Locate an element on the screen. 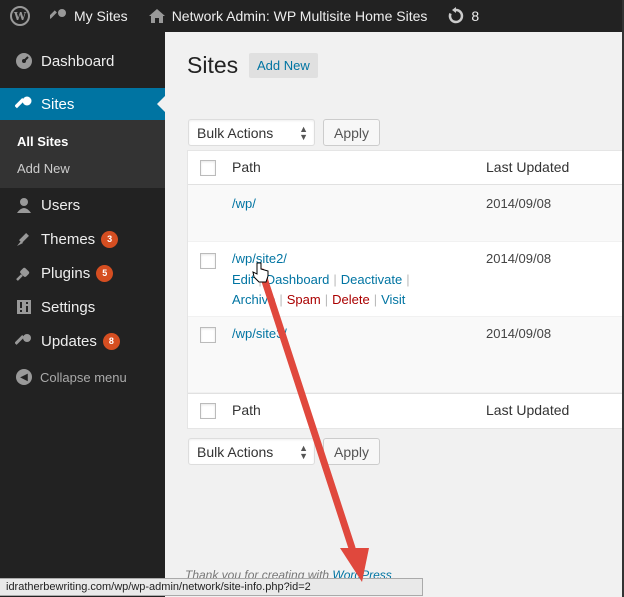 The width and height of the screenshot is (624, 597). select-all-checkbox-footer is located at coordinates (208, 411).